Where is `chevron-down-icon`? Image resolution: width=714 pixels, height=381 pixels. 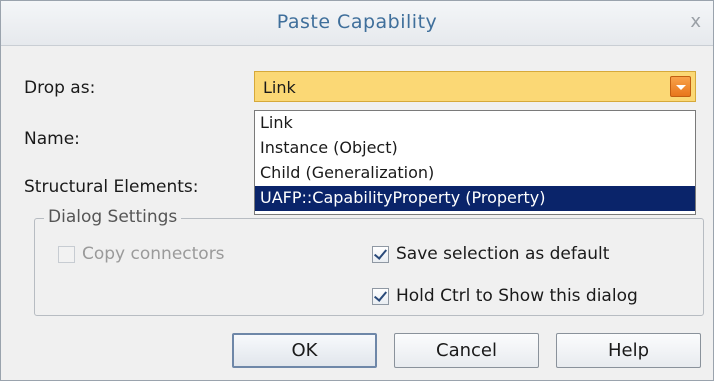 chevron-down-icon is located at coordinates (681, 87).